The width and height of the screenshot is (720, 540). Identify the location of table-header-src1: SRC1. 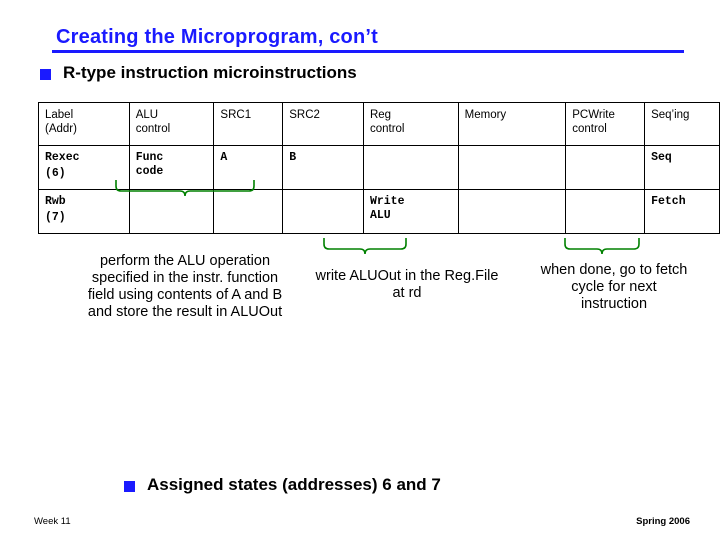
(248, 124).